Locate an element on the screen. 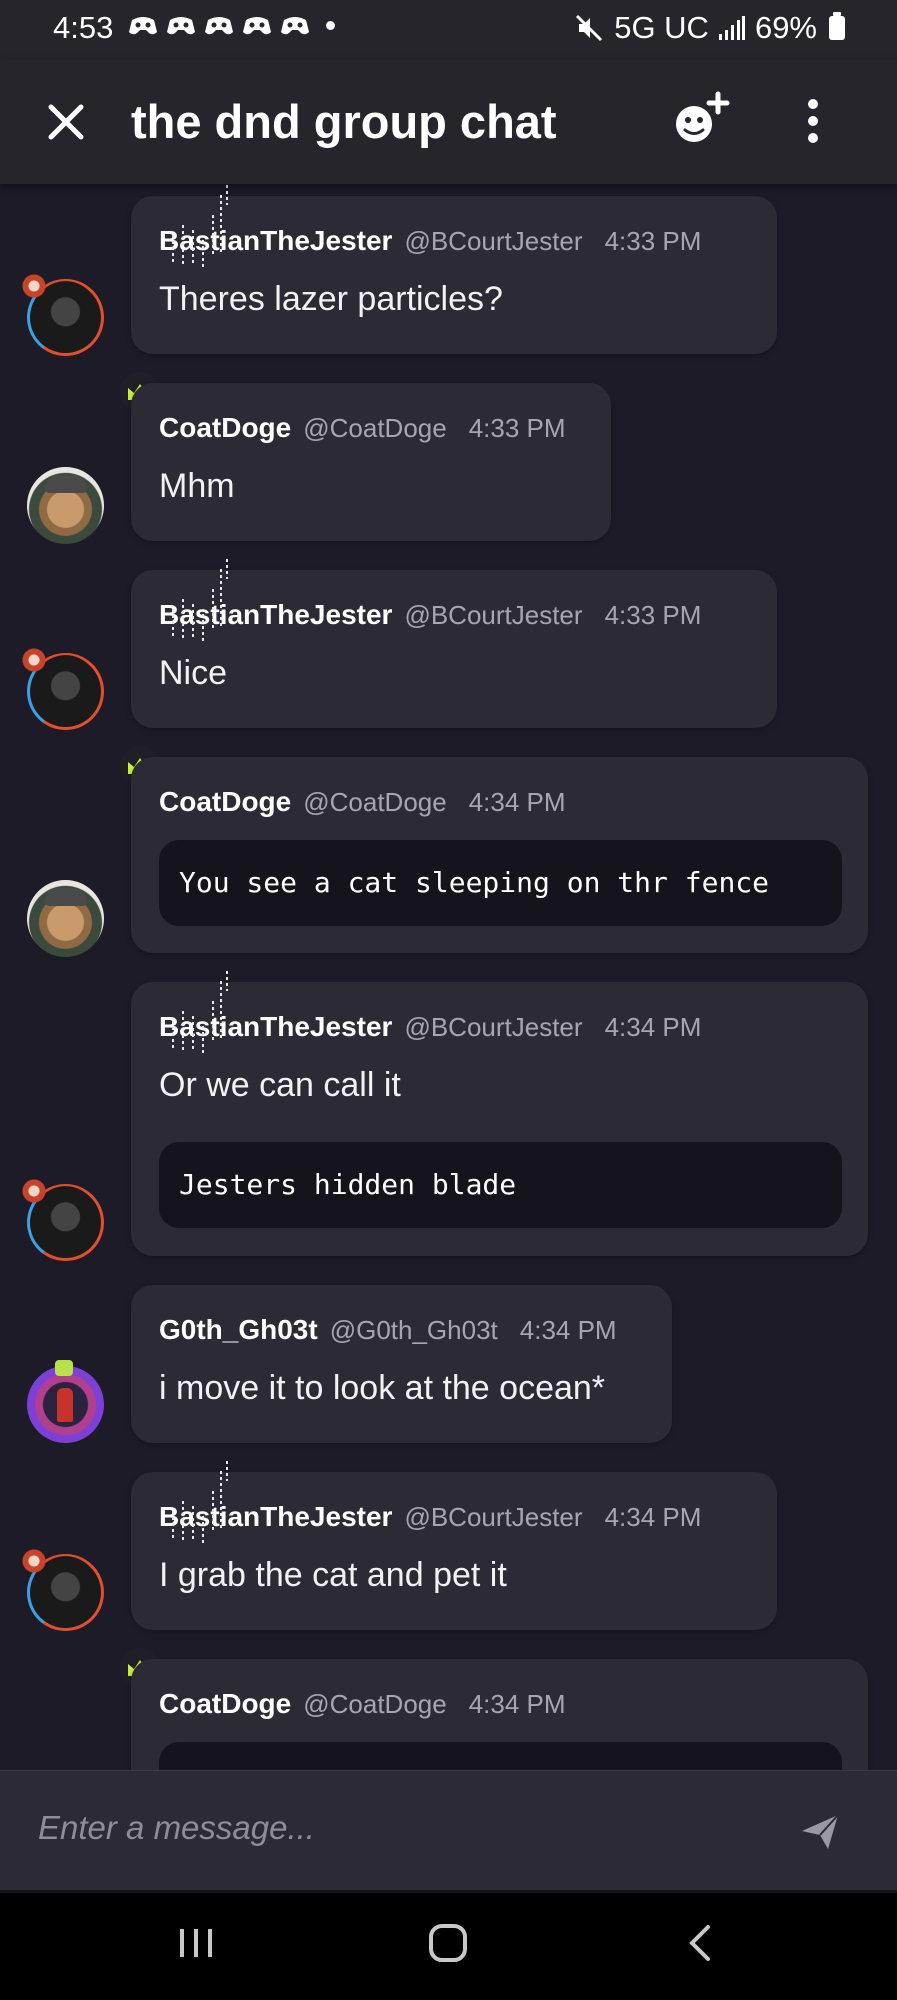 Image resolution: width=897 pixels, height=2000 pixels. close-icon is located at coordinates (66, 122).